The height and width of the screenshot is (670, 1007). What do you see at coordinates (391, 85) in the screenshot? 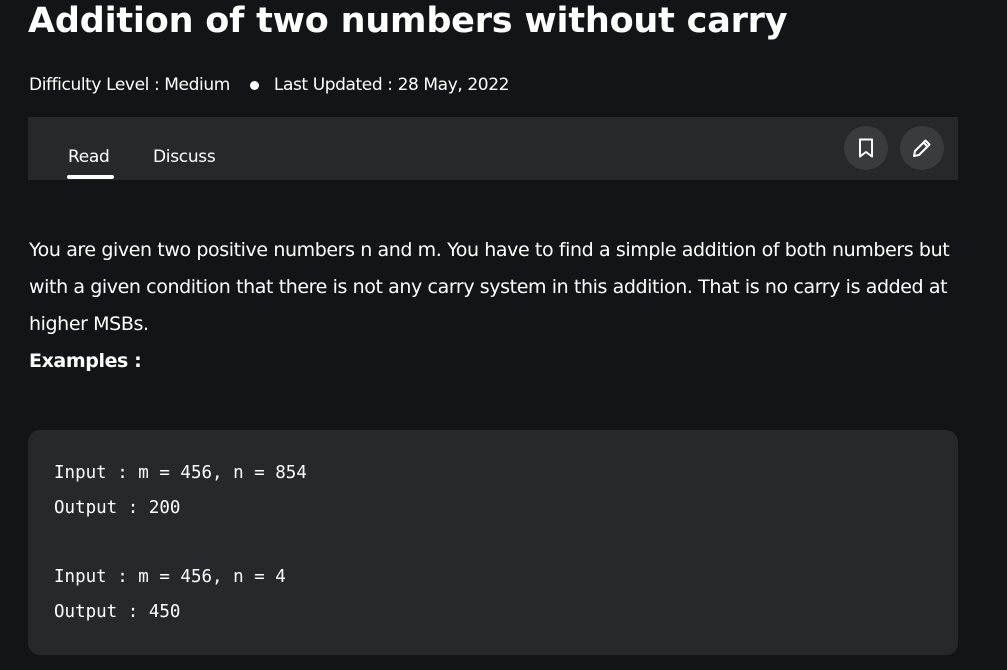
I see `last-updated: Last Updated : 28 May, 2022` at bounding box center [391, 85].